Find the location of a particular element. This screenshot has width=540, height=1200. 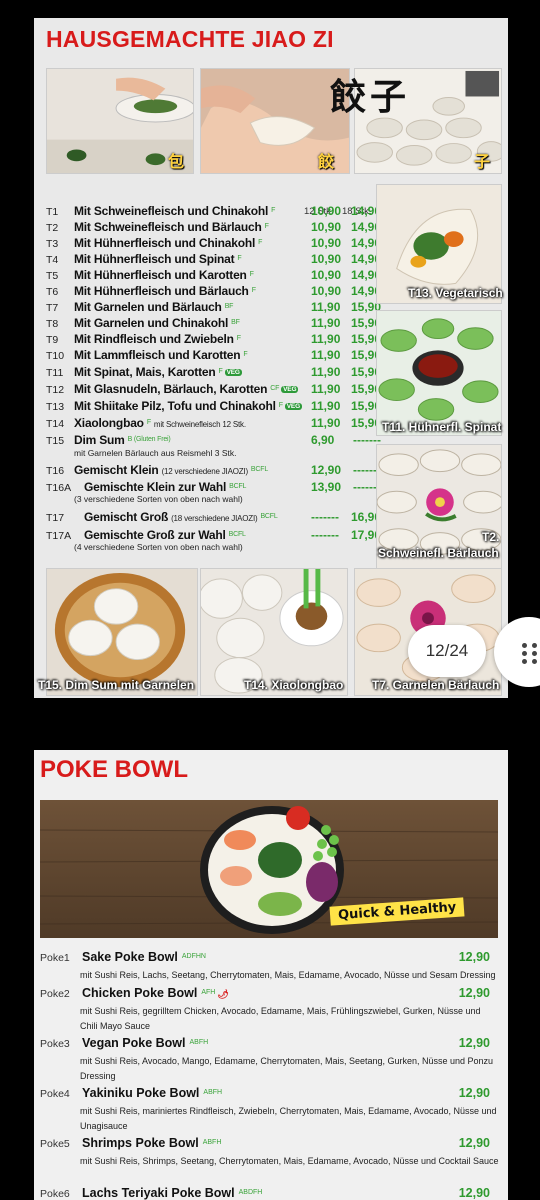

item-code: T11 is located at coordinates (55, 373).